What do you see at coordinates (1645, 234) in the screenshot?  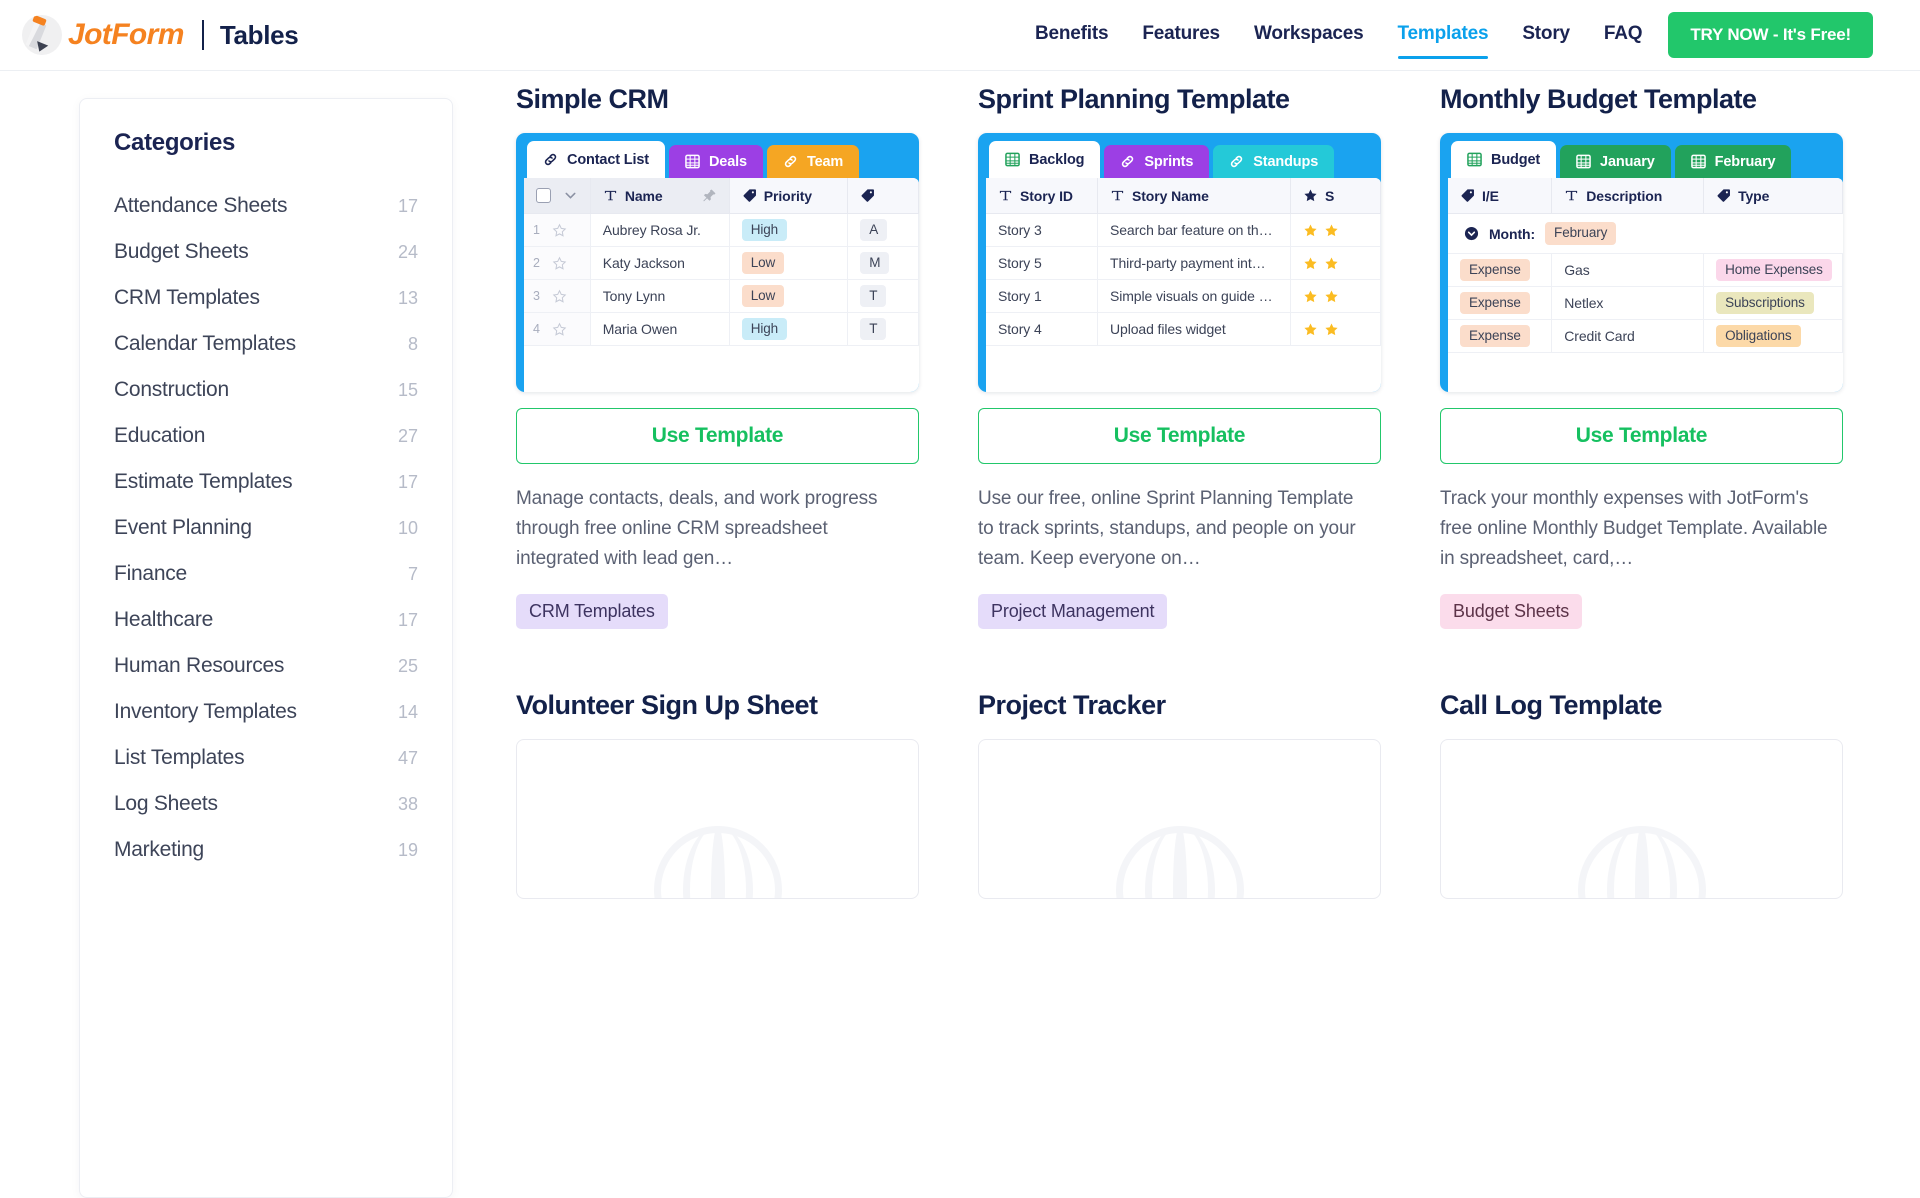 I see `group-row: Month: February` at bounding box center [1645, 234].